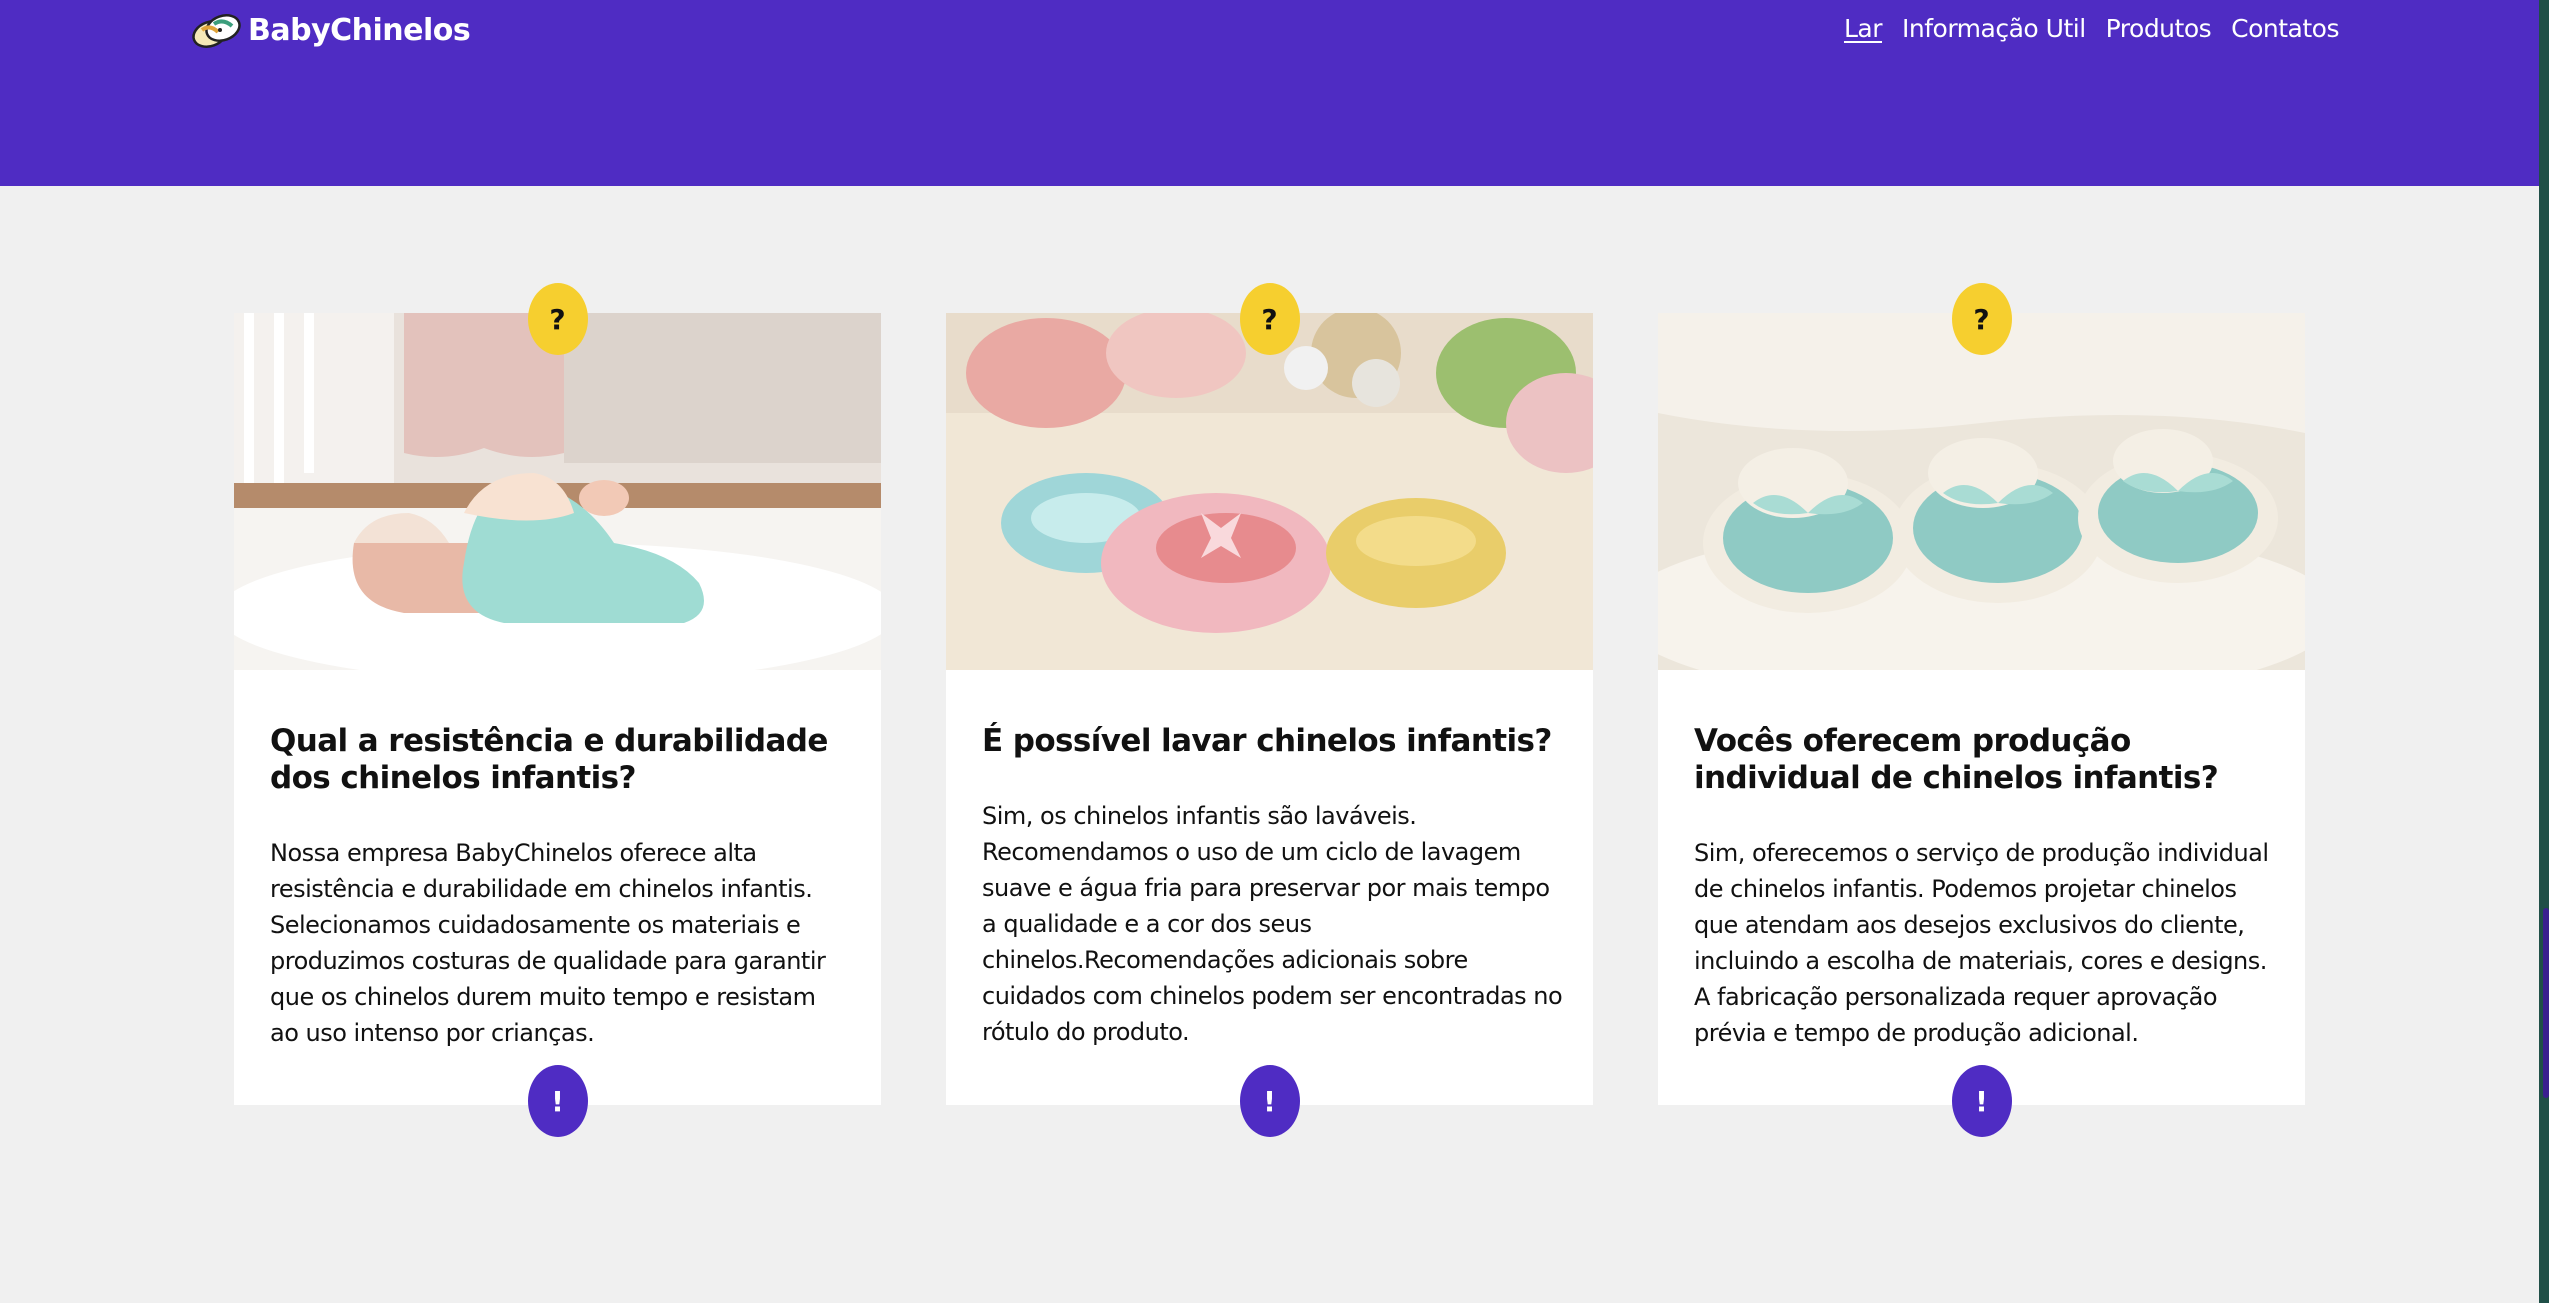  What do you see at coordinates (2092, 28) in the screenshot?
I see `main-nav: Lar Informação Util Produtos Contatos` at bounding box center [2092, 28].